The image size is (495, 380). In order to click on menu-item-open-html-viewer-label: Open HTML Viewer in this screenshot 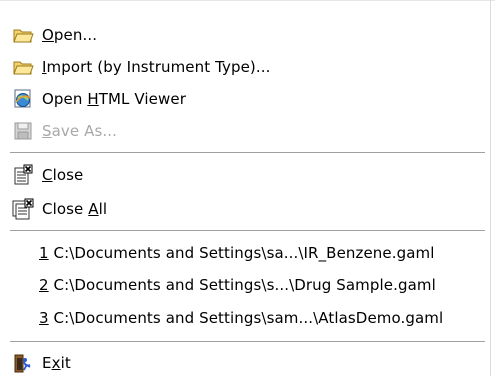, I will do `click(114, 99)`.